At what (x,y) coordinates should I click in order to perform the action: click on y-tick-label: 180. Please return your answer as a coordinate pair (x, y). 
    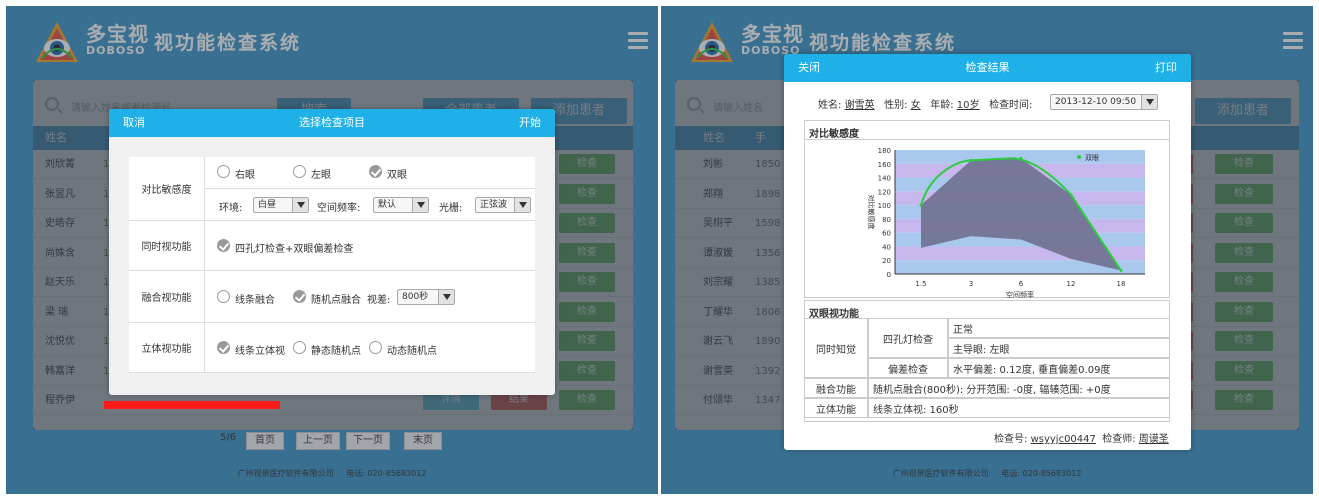
    Looking at the image, I should click on (884, 151).